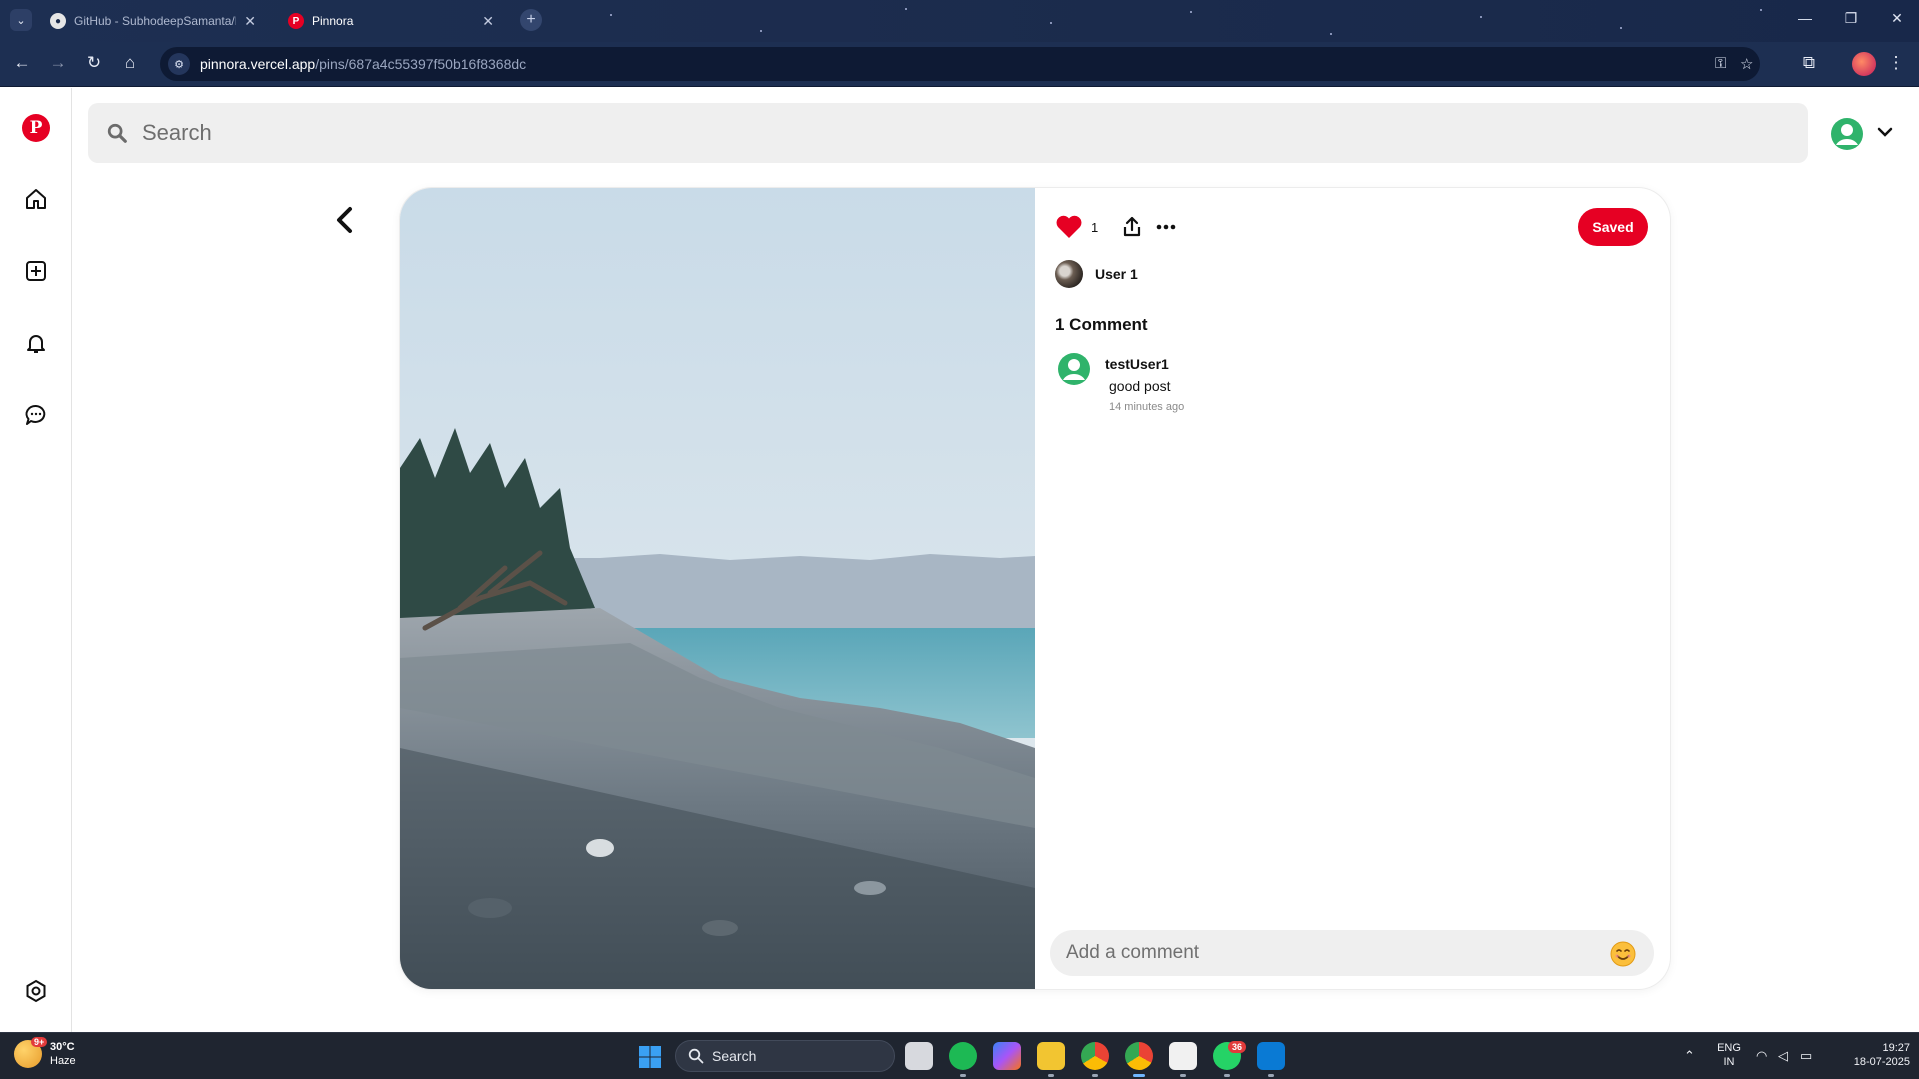  Describe the element at coordinates (63, 1061) in the screenshot. I see `weather-desc: Haze` at that location.